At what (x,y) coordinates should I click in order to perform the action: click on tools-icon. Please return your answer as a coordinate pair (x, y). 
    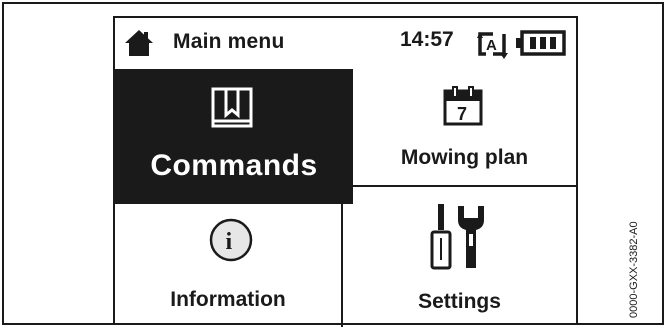
    Looking at the image, I should click on (457, 237).